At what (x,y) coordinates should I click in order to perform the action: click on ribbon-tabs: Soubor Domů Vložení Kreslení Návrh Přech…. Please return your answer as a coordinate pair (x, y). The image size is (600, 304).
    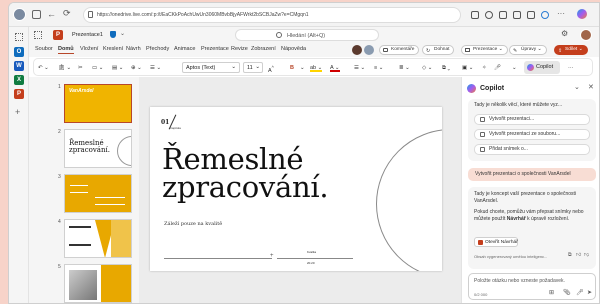
    Looking at the image, I should click on (314, 50).